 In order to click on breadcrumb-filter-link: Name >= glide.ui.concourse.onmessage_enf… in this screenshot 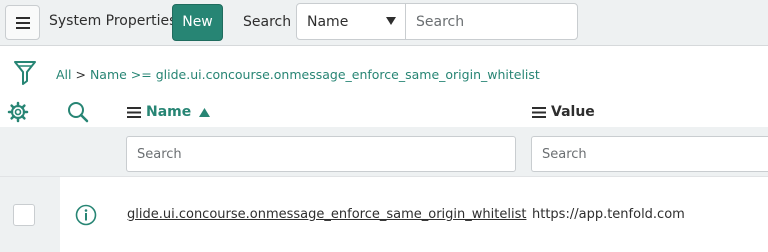, I will do `click(315, 74)`.